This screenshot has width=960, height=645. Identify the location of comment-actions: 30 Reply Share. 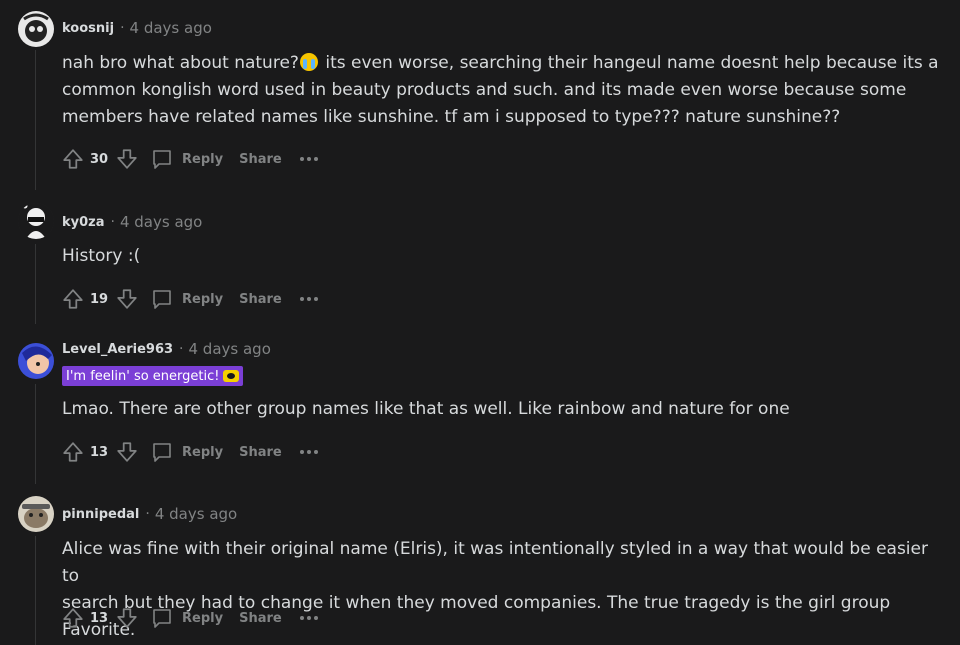
(190, 159).